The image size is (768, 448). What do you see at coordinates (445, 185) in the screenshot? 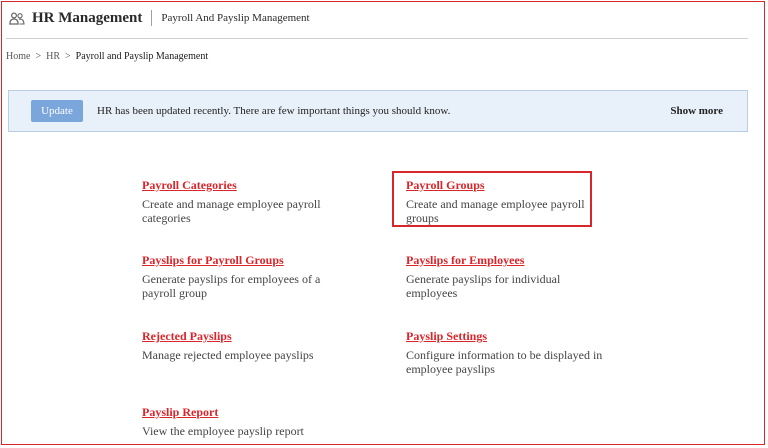
I see `payroll-groups-link: Payroll Groups` at bounding box center [445, 185].